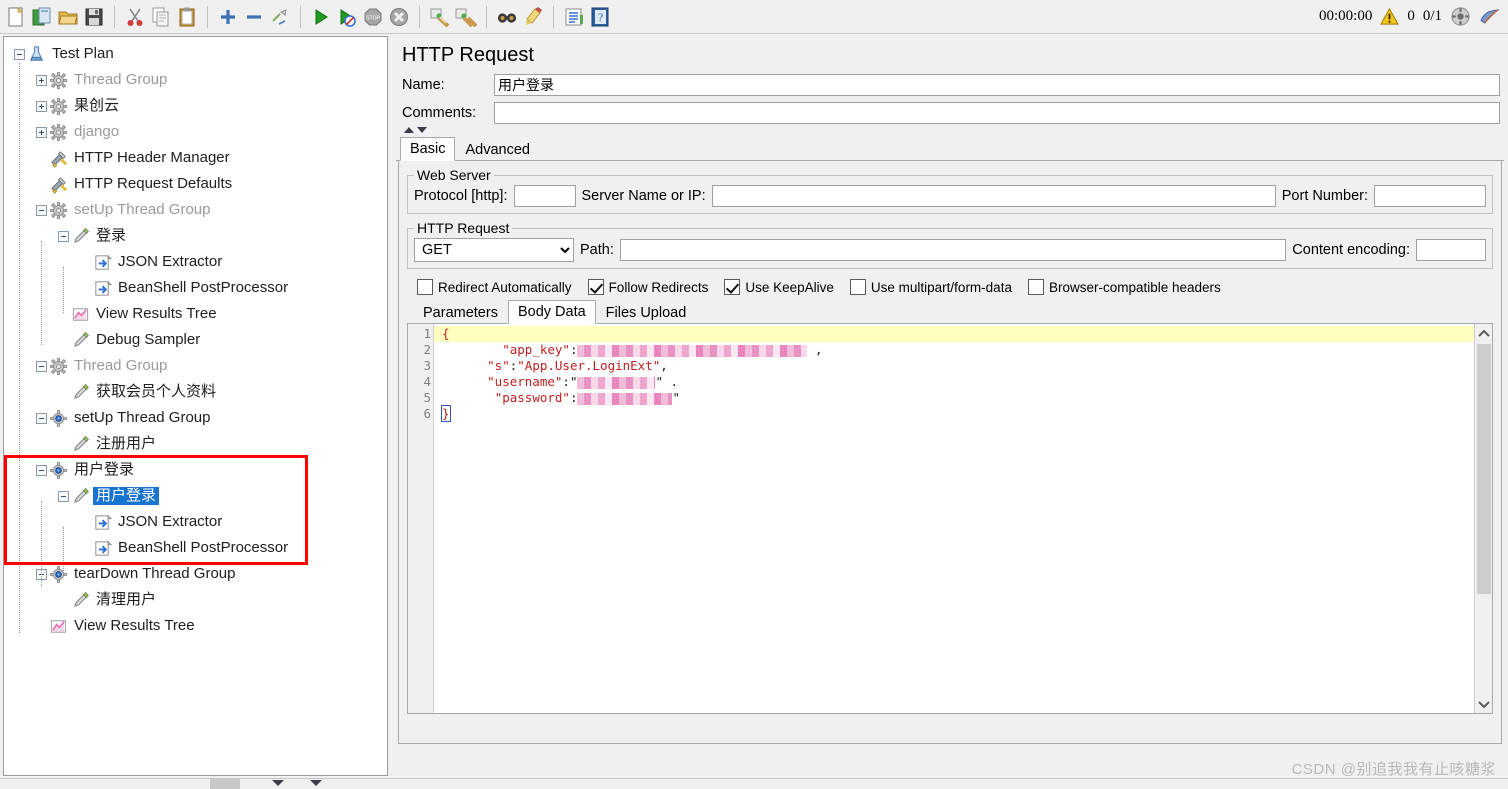 Image resolution: width=1508 pixels, height=789 pixels. I want to click on tree-item: tearDown Thread Group, so click(195, 574).